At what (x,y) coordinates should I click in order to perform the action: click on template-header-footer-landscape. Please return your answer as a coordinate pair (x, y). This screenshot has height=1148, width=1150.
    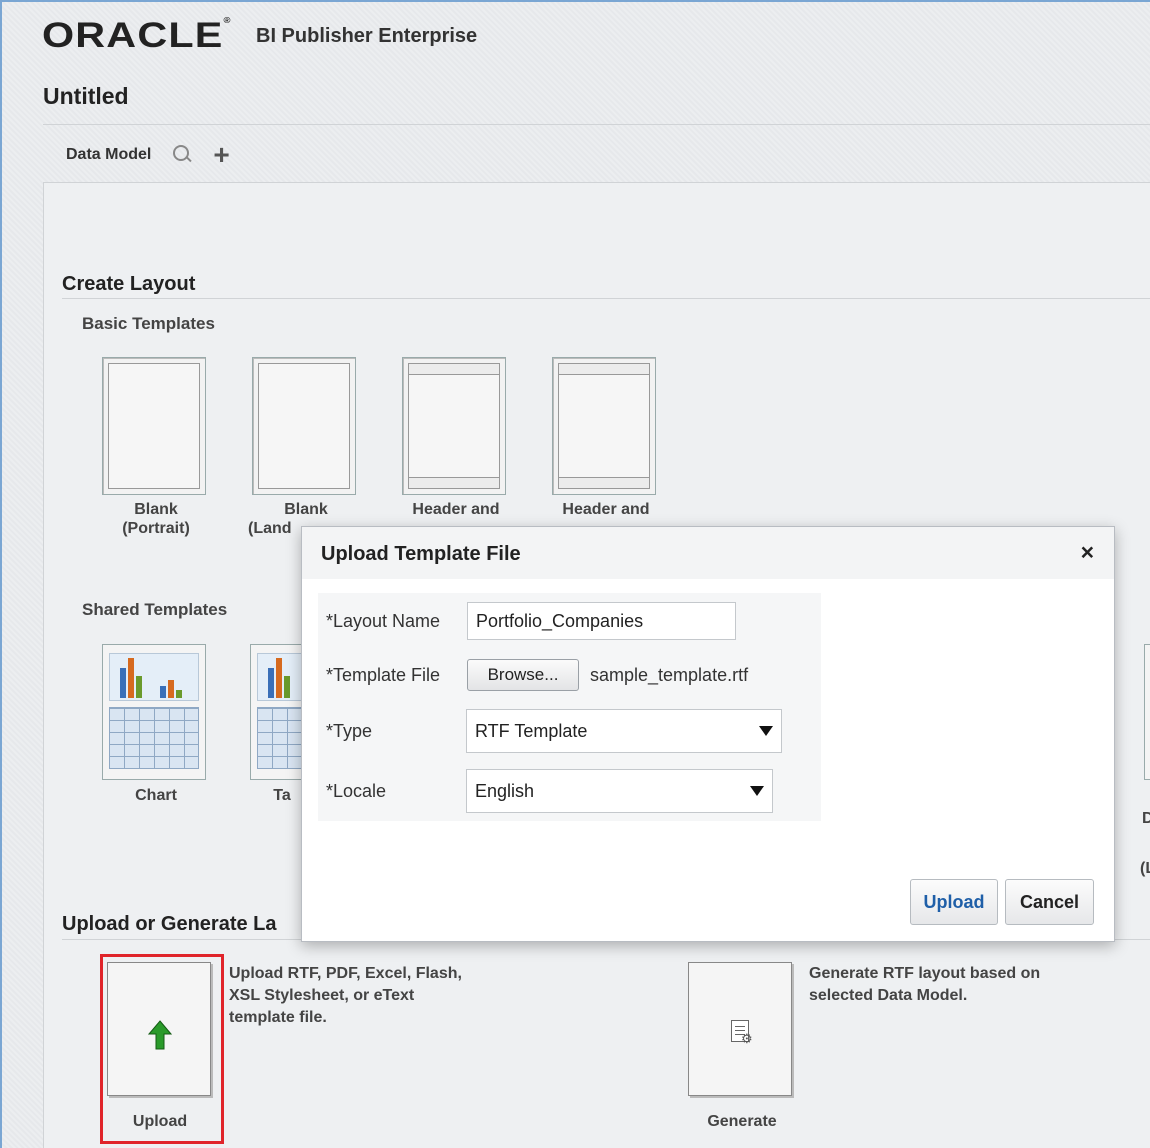
    Looking at the image, I should click on (604, 426).